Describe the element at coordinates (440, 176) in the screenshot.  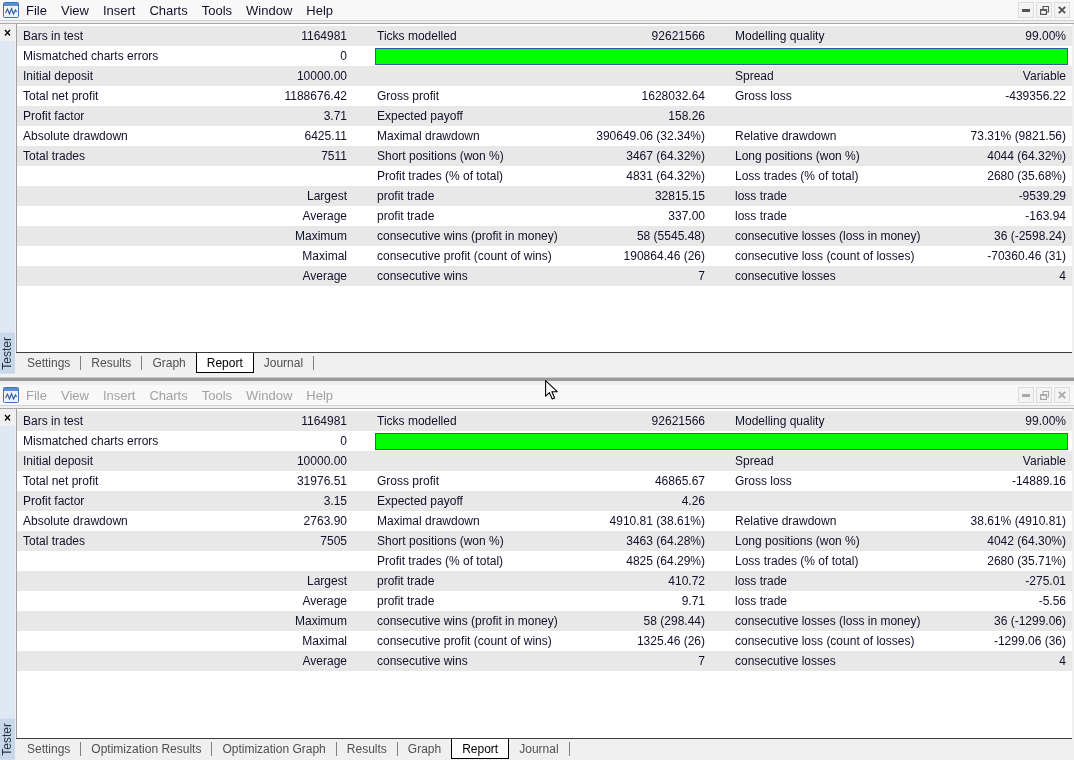
I see `stat-label: Profit trades (% of total)` at that location.